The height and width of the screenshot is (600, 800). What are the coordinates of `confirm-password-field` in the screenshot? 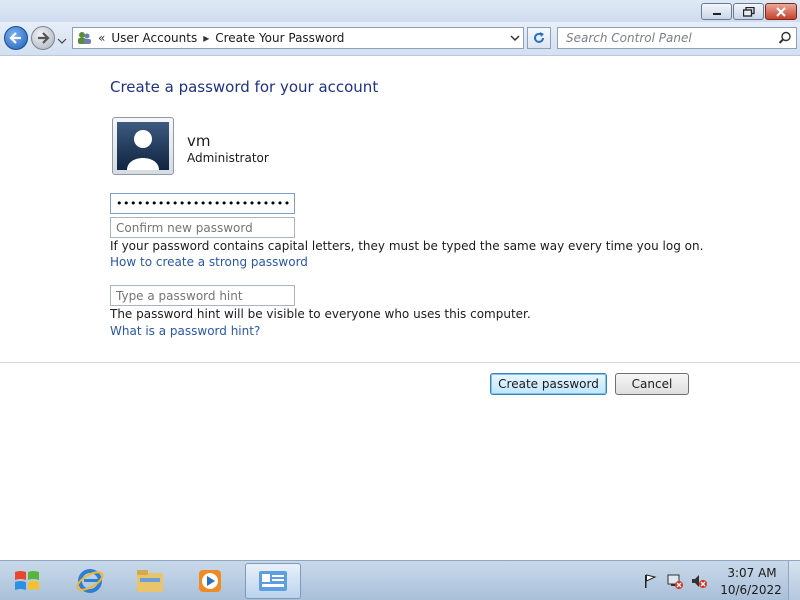 It's located at (202, 227).